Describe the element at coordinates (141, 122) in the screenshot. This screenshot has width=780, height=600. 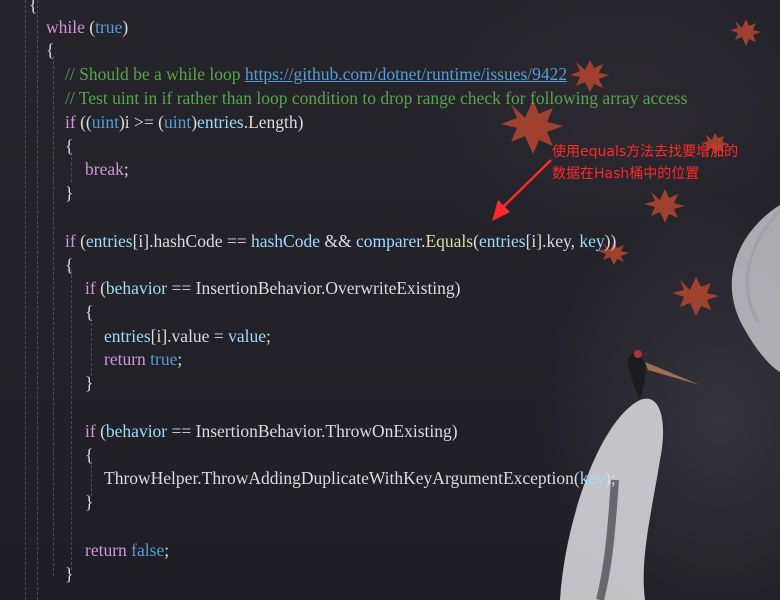
I see `code-token: )i >= (` at that location.